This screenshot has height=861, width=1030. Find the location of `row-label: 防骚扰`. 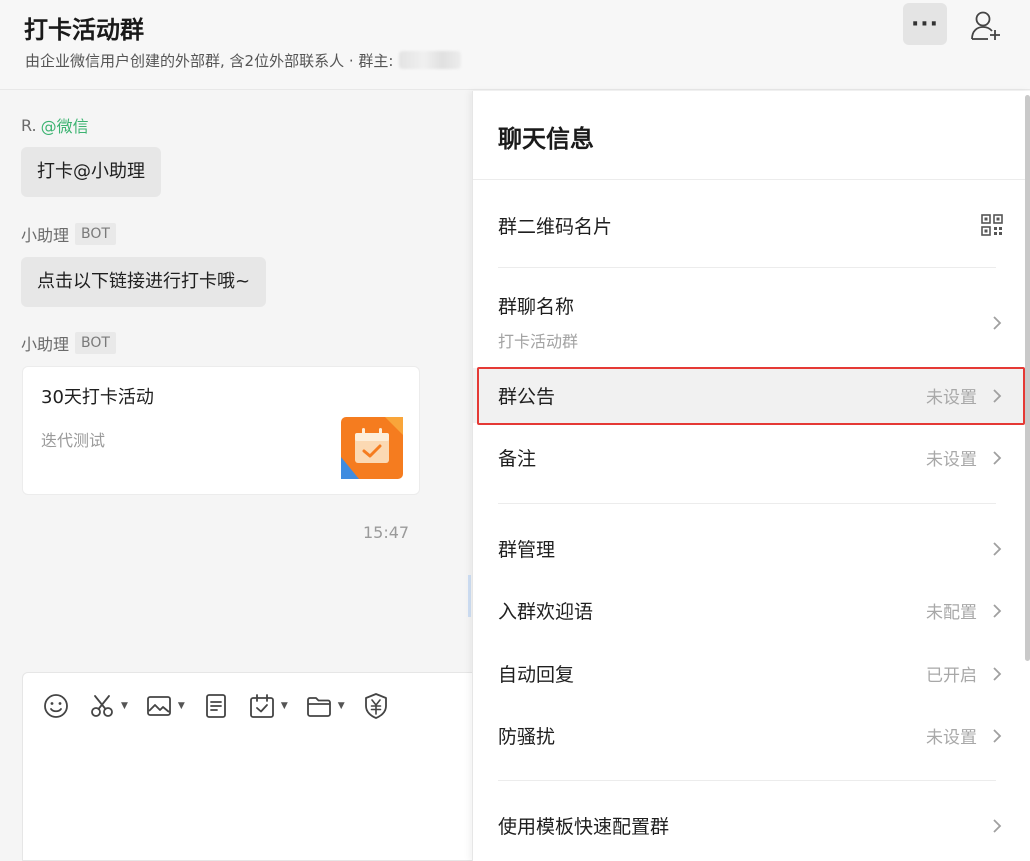

row-label: 防骚扰 is located at coordinates (527, 737).